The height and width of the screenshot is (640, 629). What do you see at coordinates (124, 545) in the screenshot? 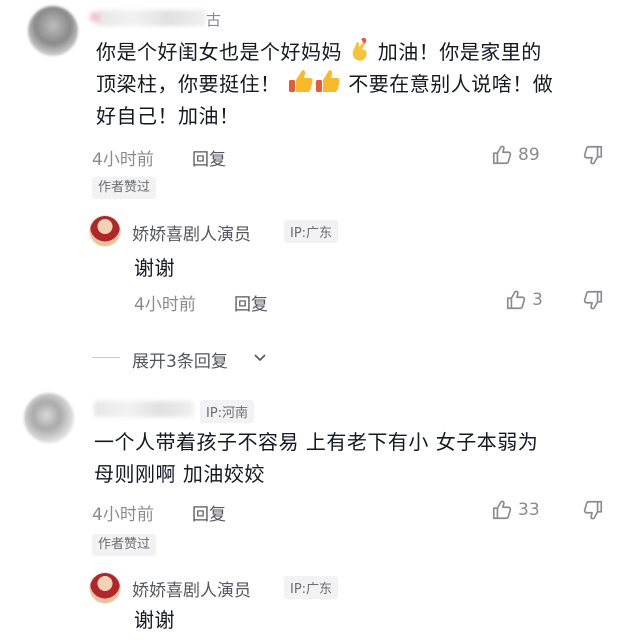
I see `author-liked-badge-2: 作者赞过` at bounding box center [124, 545].